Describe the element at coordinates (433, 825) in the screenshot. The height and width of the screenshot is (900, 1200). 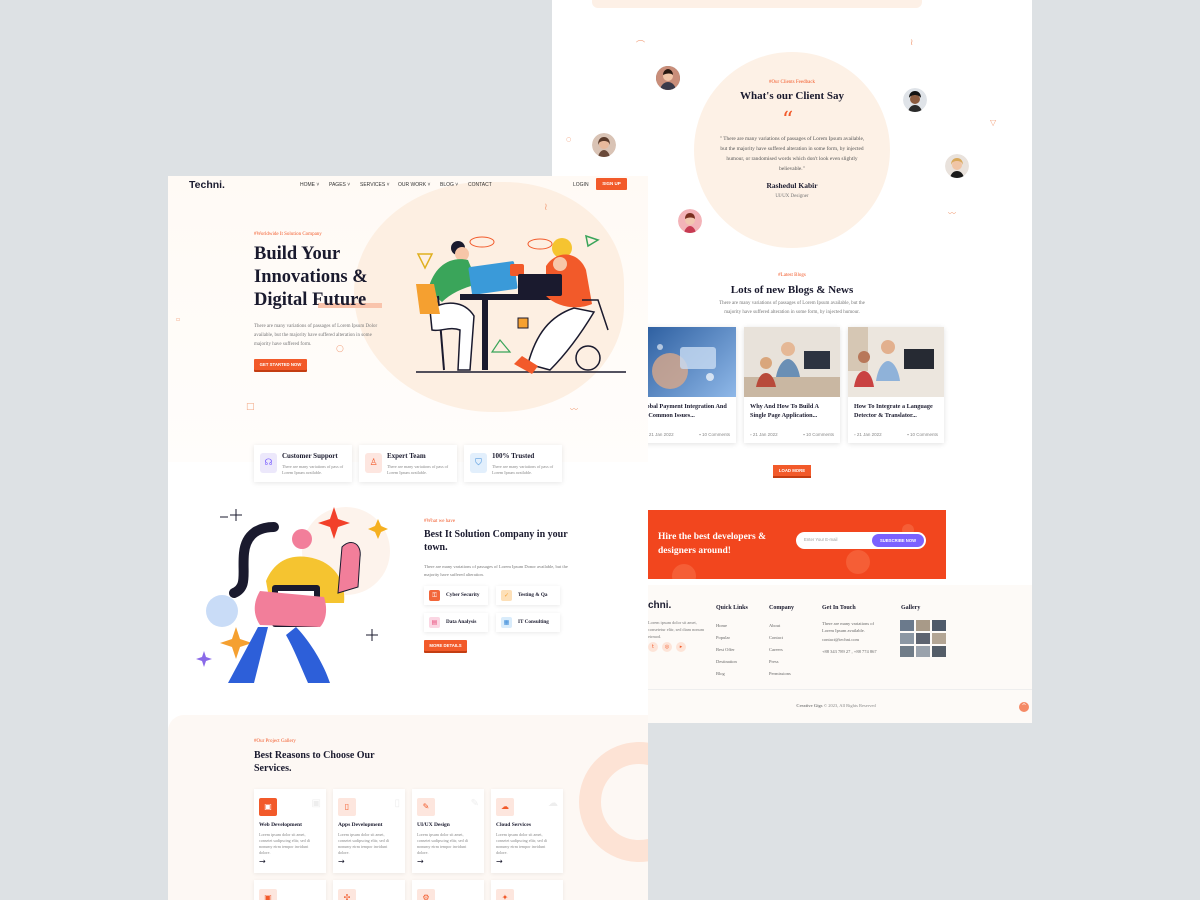
I see `service-card-title: UI/UX Design` at that location.